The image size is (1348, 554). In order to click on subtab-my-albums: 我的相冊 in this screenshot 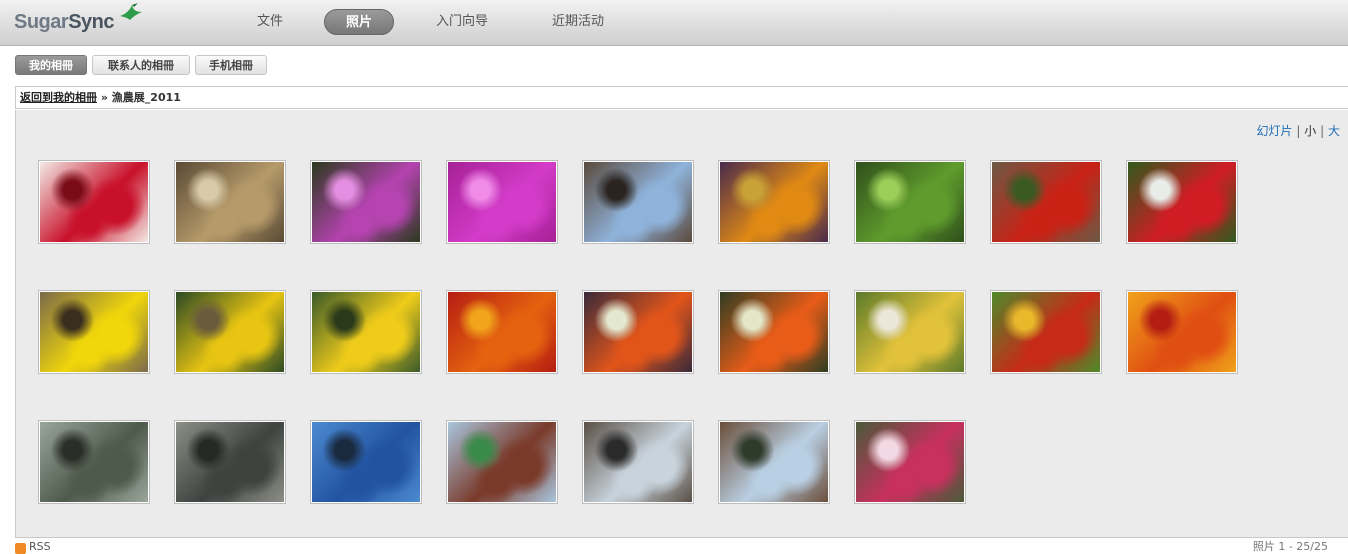, I will do `click(51, 65)`.